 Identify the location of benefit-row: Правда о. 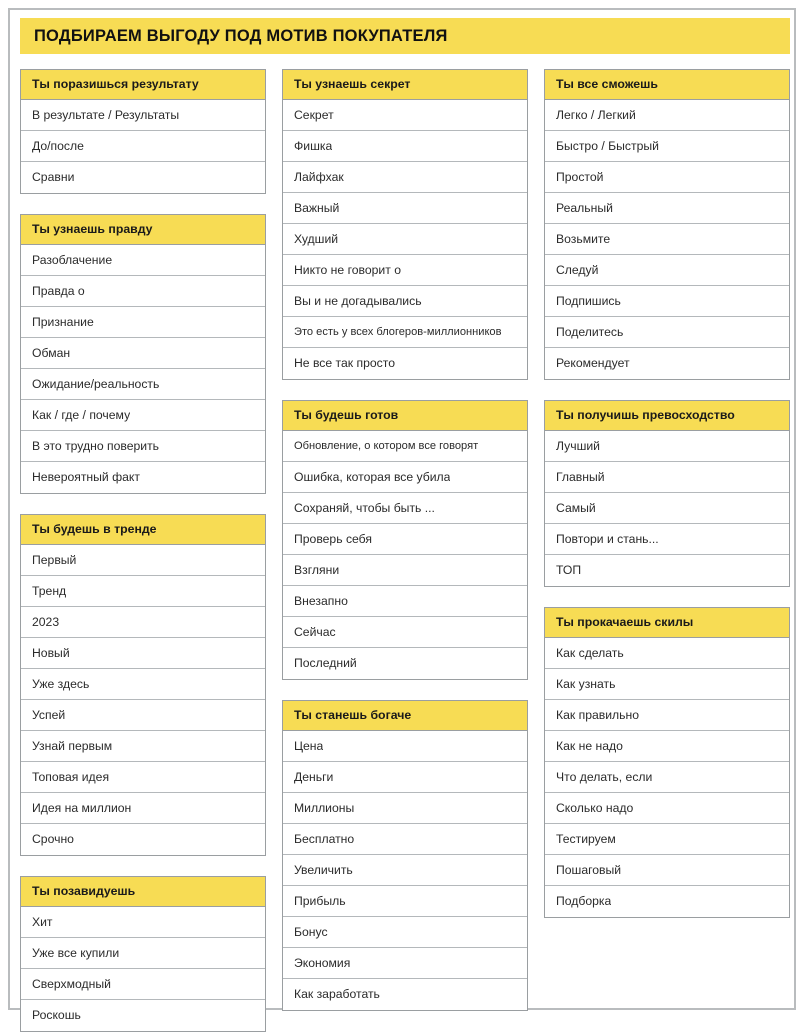
(143, 291).